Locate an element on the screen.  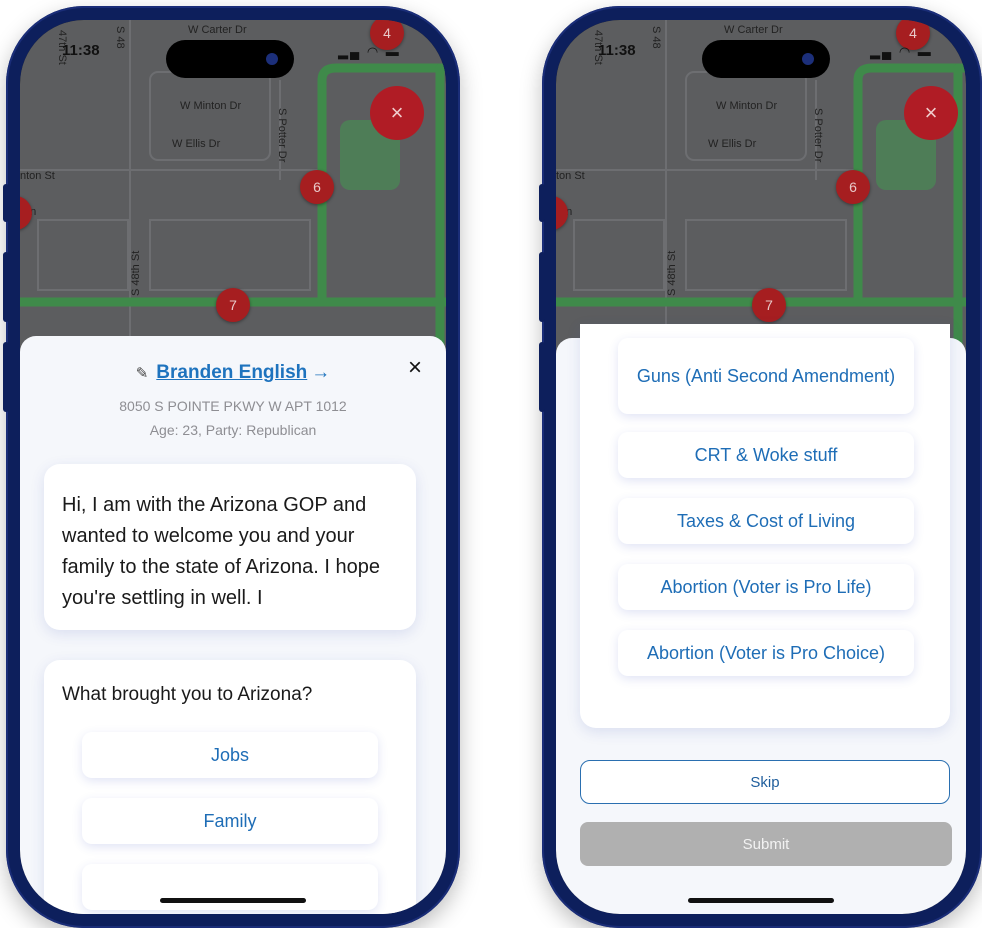
contact-header: ✎ Branden English → is located at coordinates (233, 373).